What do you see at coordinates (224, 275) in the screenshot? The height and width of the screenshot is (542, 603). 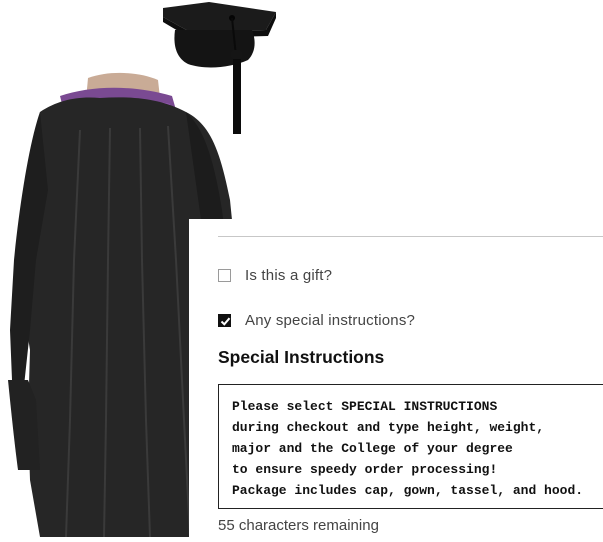 I see `gift-checkbox` at bounding box center [224, 275].